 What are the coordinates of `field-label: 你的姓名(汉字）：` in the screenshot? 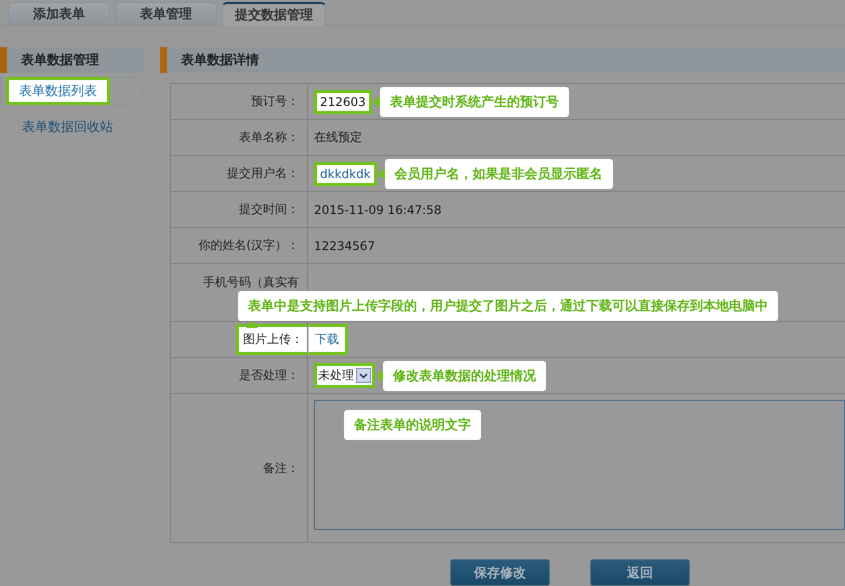 It's located at (248, 245).